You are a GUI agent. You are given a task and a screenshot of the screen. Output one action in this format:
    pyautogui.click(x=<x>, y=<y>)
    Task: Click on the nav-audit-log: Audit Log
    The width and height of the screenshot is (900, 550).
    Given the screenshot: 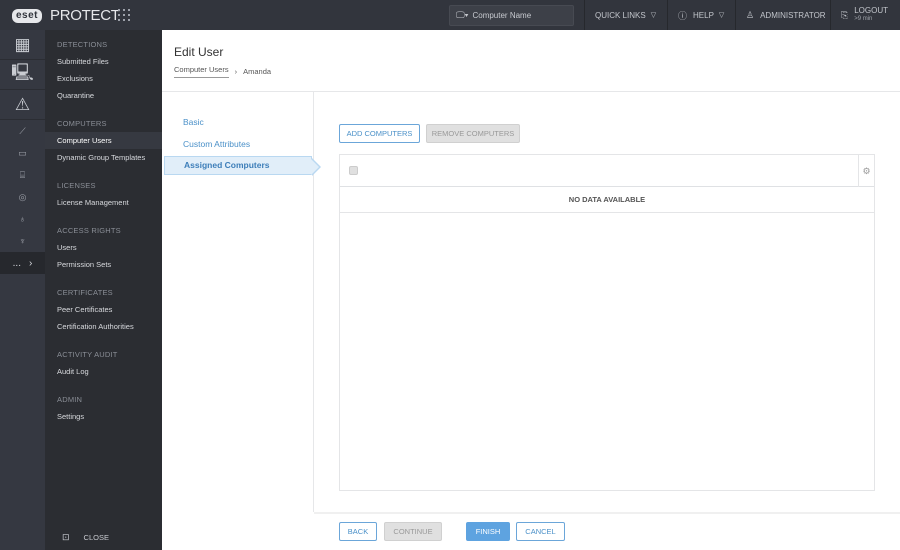 What is the action you would take?
    pyautogui.click(x=103, y=371)
    